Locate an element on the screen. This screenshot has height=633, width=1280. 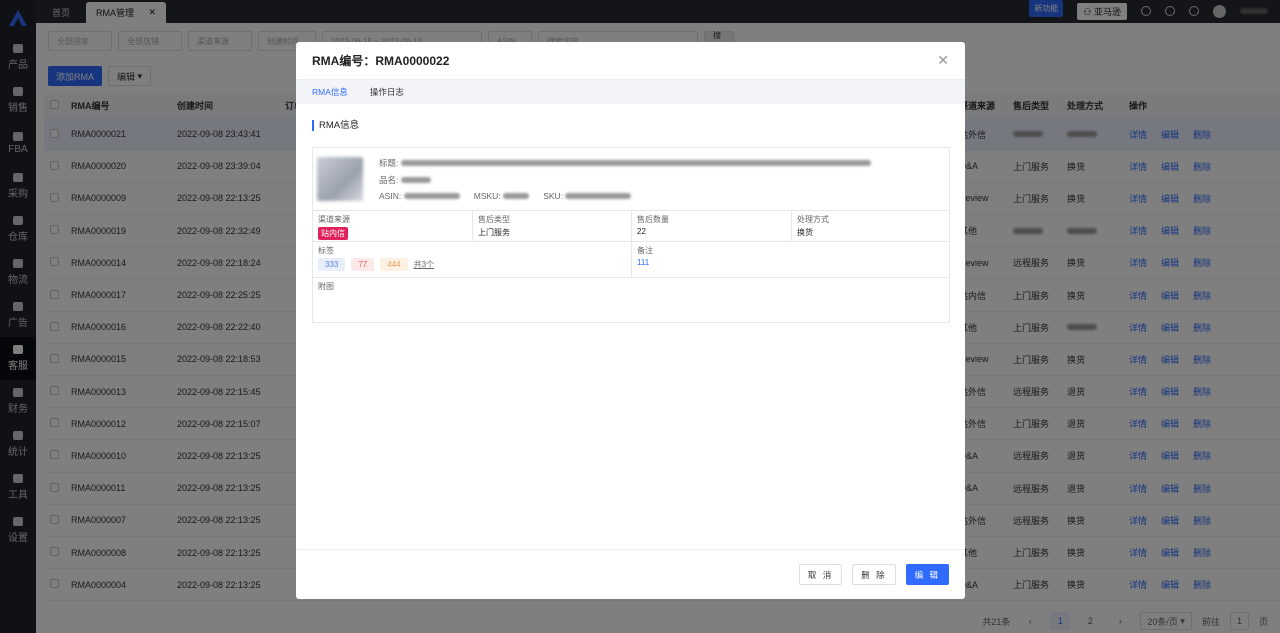
product-image is located at coordinates (340, 179).